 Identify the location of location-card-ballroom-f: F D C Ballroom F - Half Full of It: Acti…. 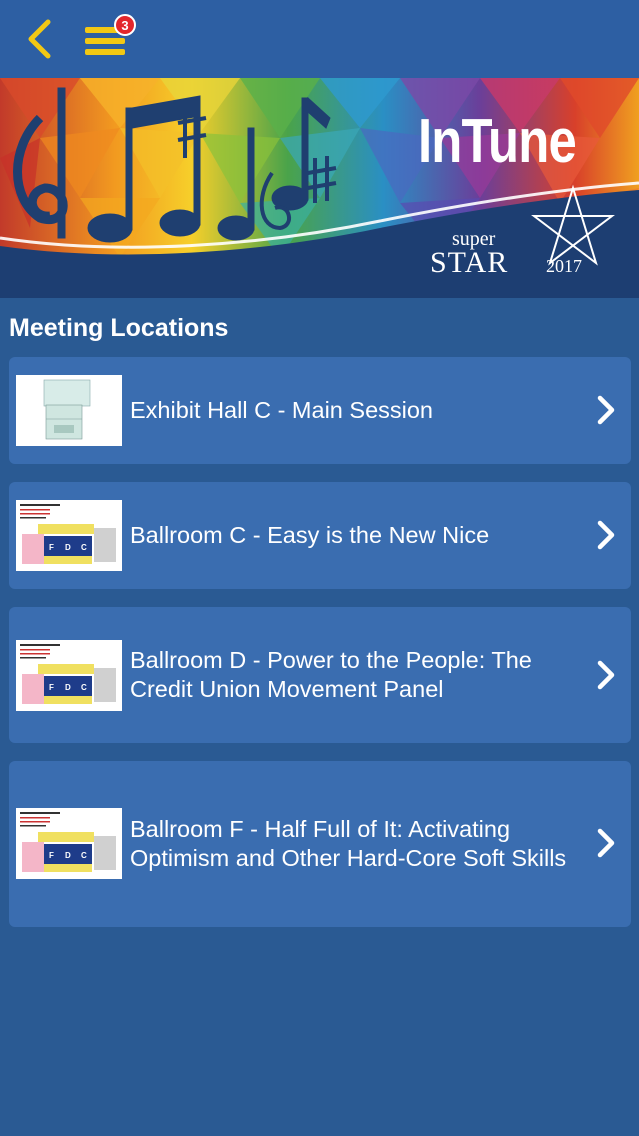
(320, 844).